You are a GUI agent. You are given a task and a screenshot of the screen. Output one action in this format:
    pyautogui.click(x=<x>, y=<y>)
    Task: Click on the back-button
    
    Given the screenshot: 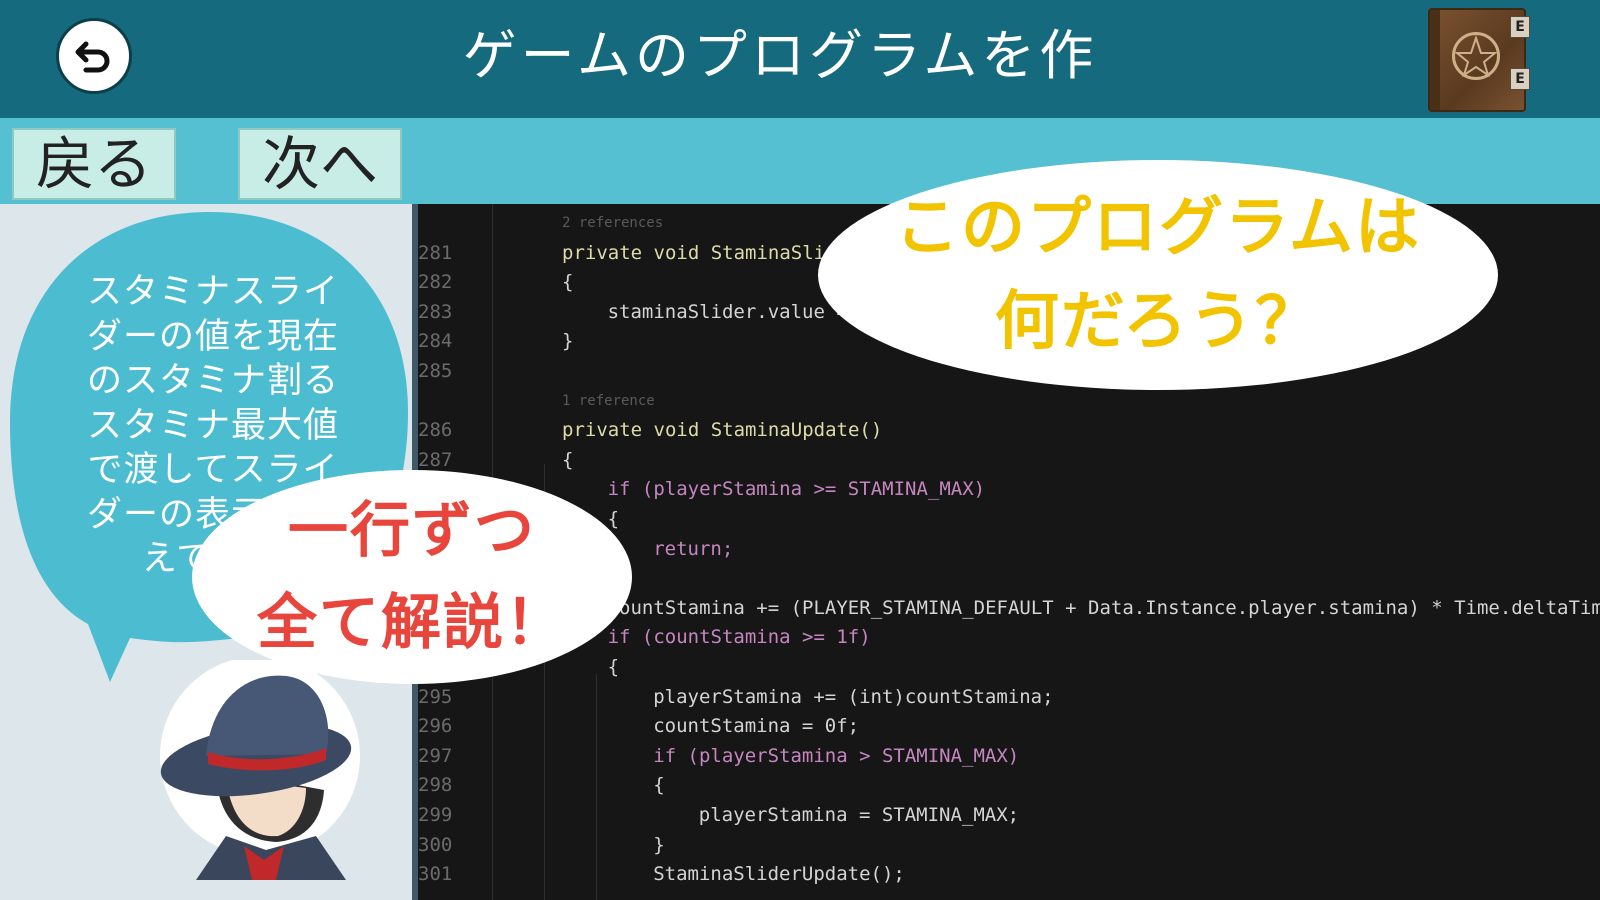 What is the action you would take?
    pyautogui.click(x=94, y=56)
    